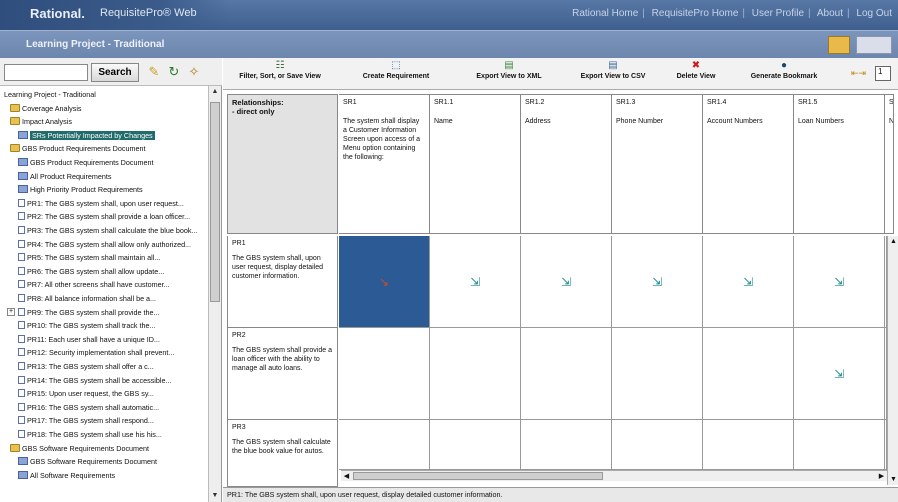 The width and height of the screenshot is (898, 502). What do you see at coordinates (566, 164) in the screenshot?
I see `column-header: SR1.2 Address` at bounding box center [566, 164].